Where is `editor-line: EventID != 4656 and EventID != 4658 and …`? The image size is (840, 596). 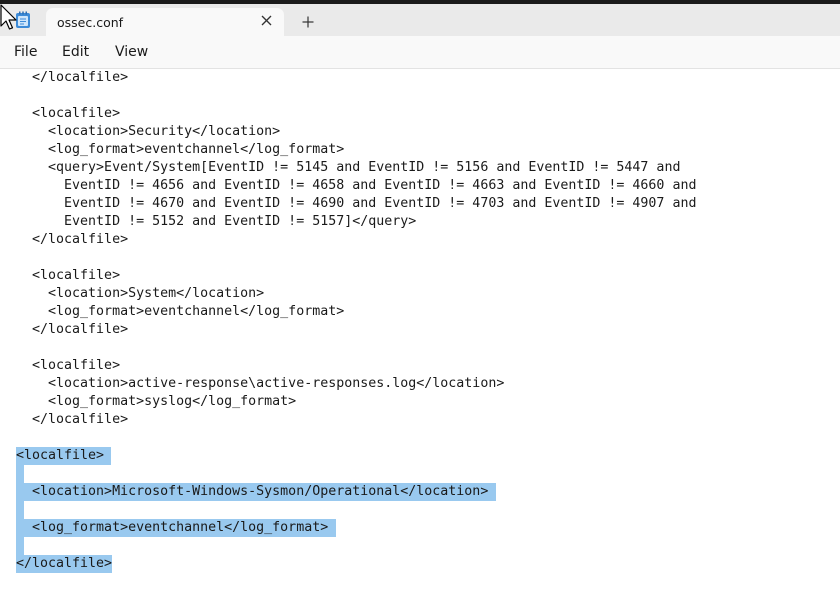
editor-line: EventID != 4656 and EventID != 4658 and … is located at coordinates (356, 185).